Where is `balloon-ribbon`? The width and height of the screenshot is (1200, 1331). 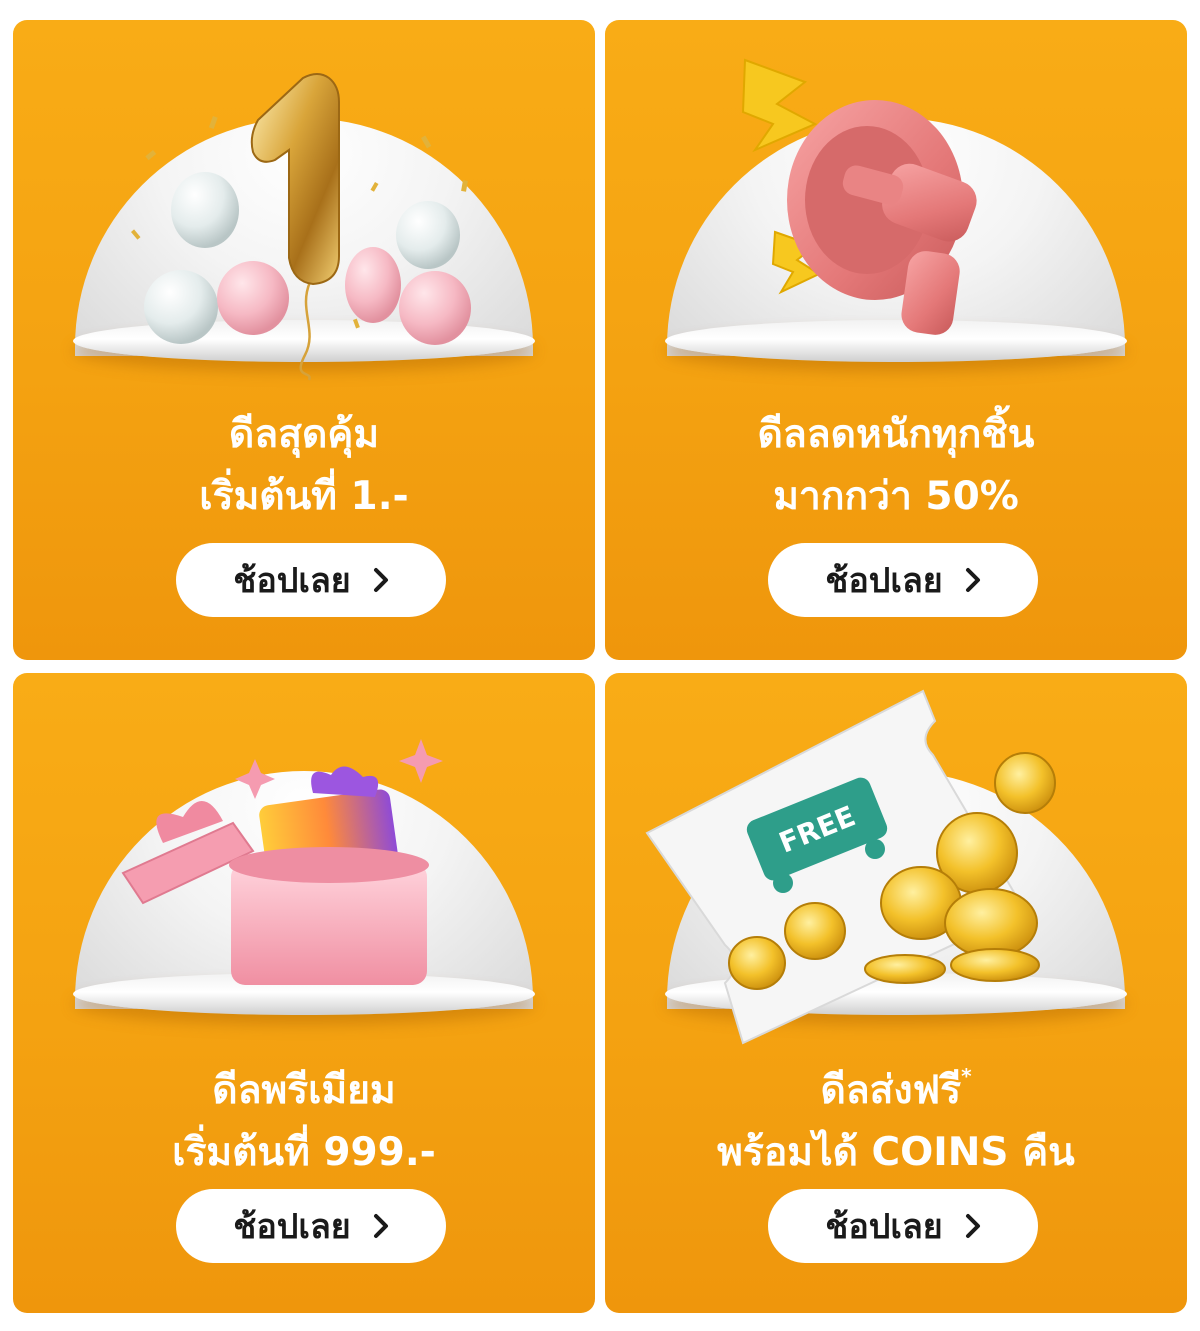
balloon-ribbon is located at coordinates (305, 331).